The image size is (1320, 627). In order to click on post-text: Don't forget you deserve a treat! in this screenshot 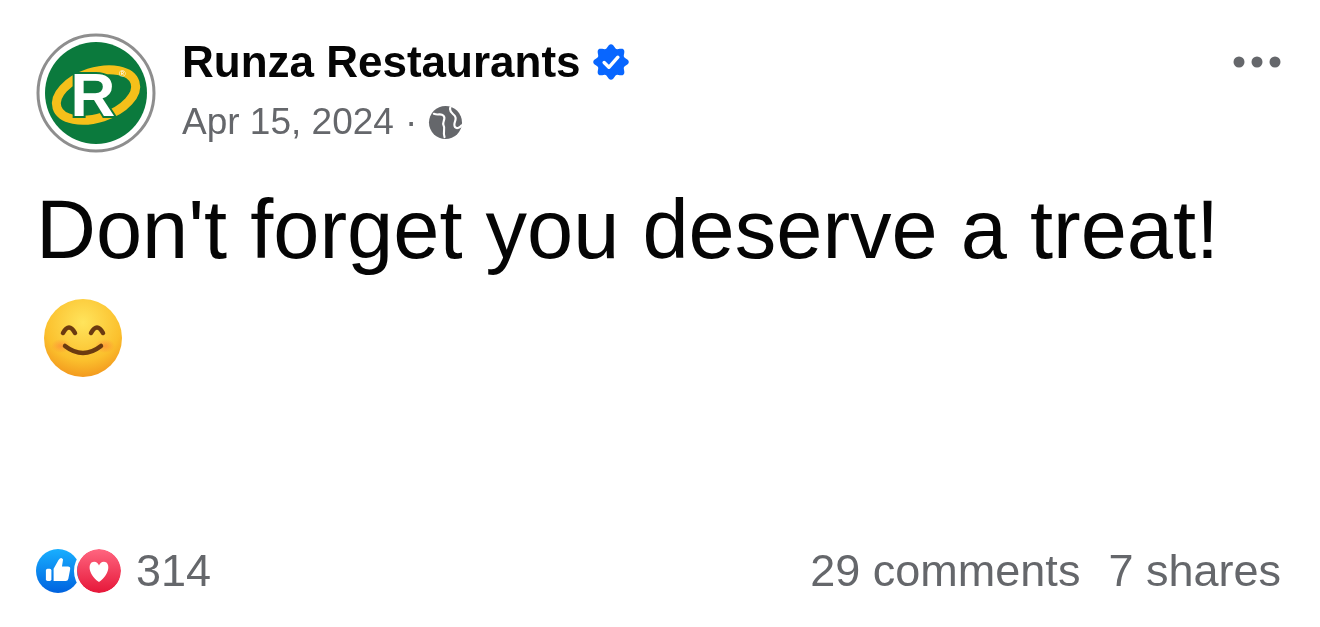, I will do `click(628, 229)`.